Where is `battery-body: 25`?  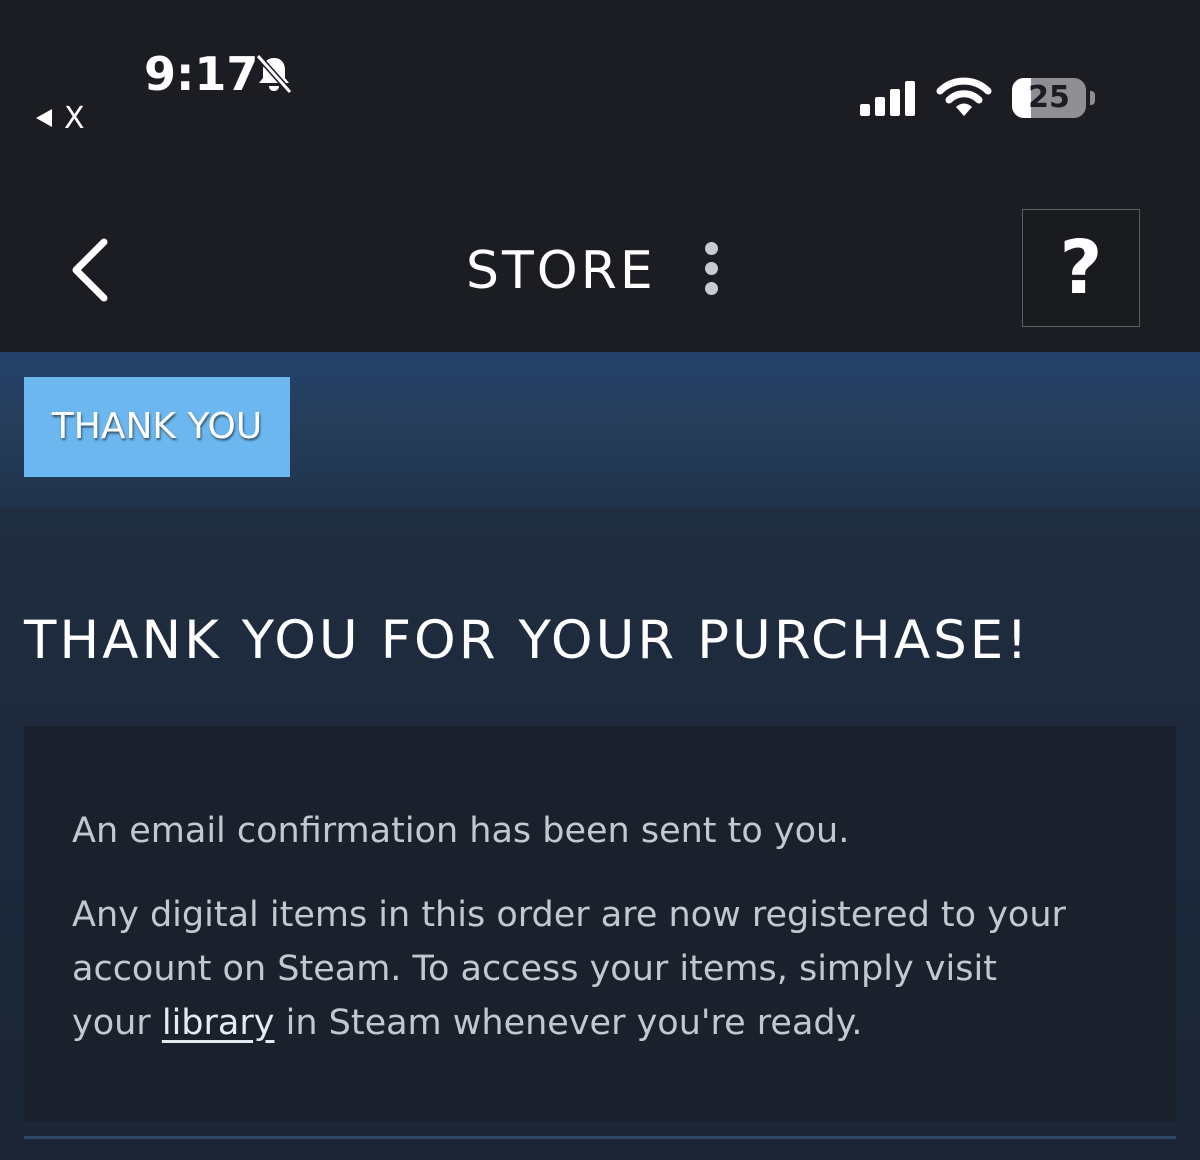
battery-body: 25 is located at coordinates (1049, 98).